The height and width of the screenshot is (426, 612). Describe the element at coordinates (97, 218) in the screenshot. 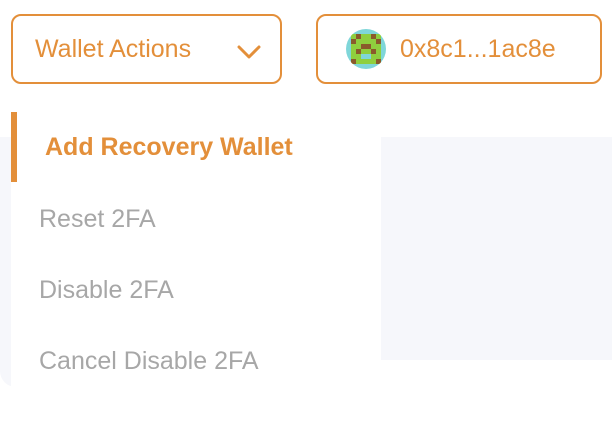

I see `menu-item-label: Reset 2FA` at that location.